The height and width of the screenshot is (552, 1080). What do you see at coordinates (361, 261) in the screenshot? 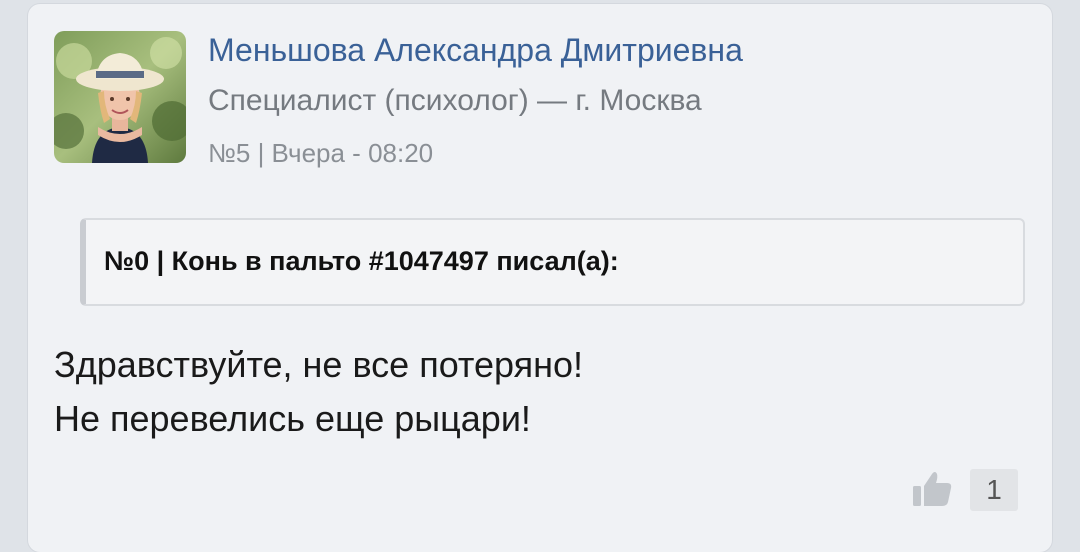
I see `quote-header: №0 | Конь в пальто #1047497 писал(а):` at bounding box center [361, 261].